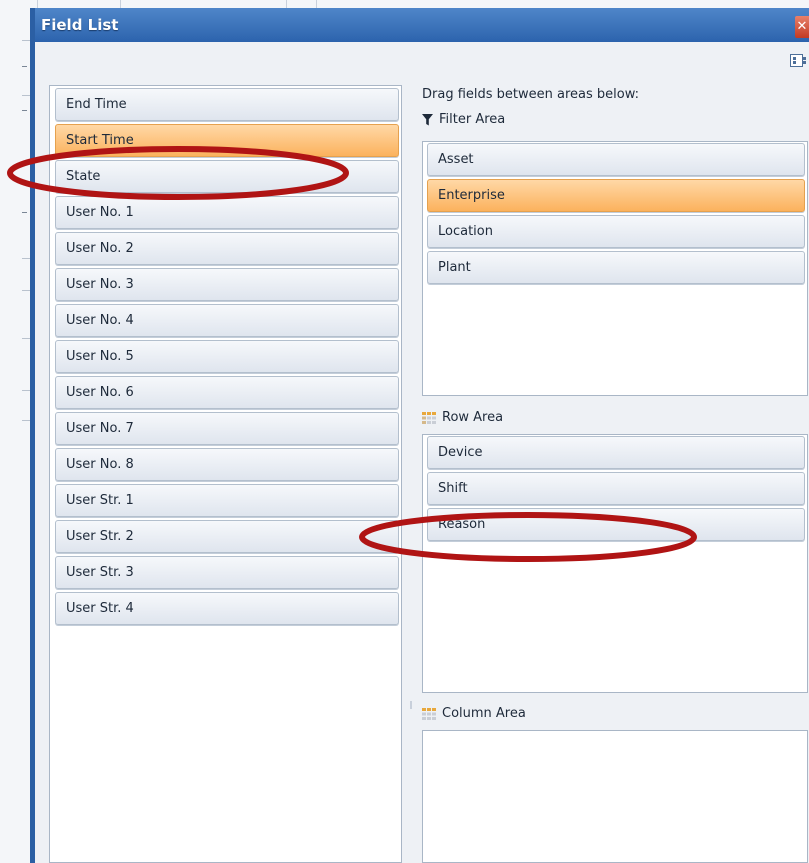 The width and height of the screenshot is (809, 863). Describe the element at coordinates (531, 94) in the screenshot. I see `drag-hint-text: Drag fields between areas below:` at that location.